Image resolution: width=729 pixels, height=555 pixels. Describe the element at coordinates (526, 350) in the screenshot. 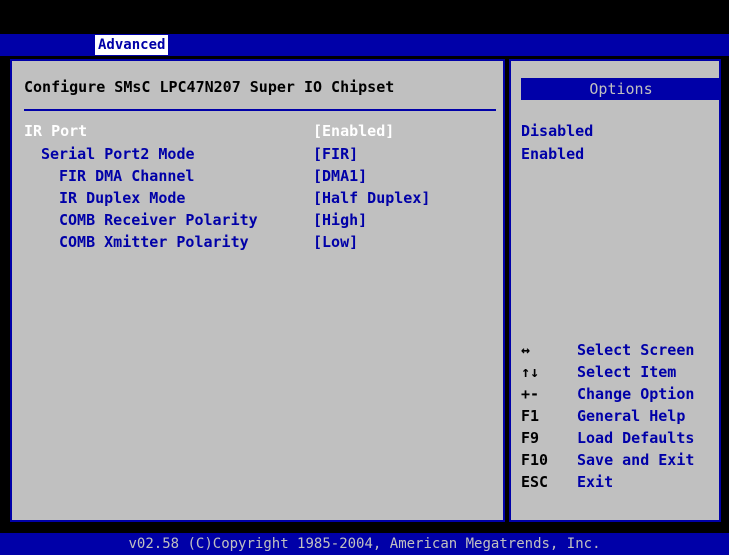

I see `arrow-left-right-icon: ↔` at that location.